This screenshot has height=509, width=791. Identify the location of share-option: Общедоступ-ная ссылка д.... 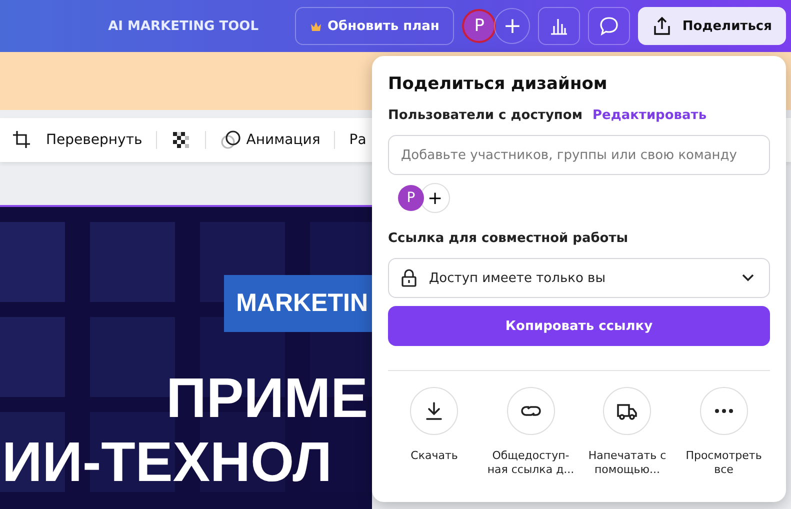
(530, 432).